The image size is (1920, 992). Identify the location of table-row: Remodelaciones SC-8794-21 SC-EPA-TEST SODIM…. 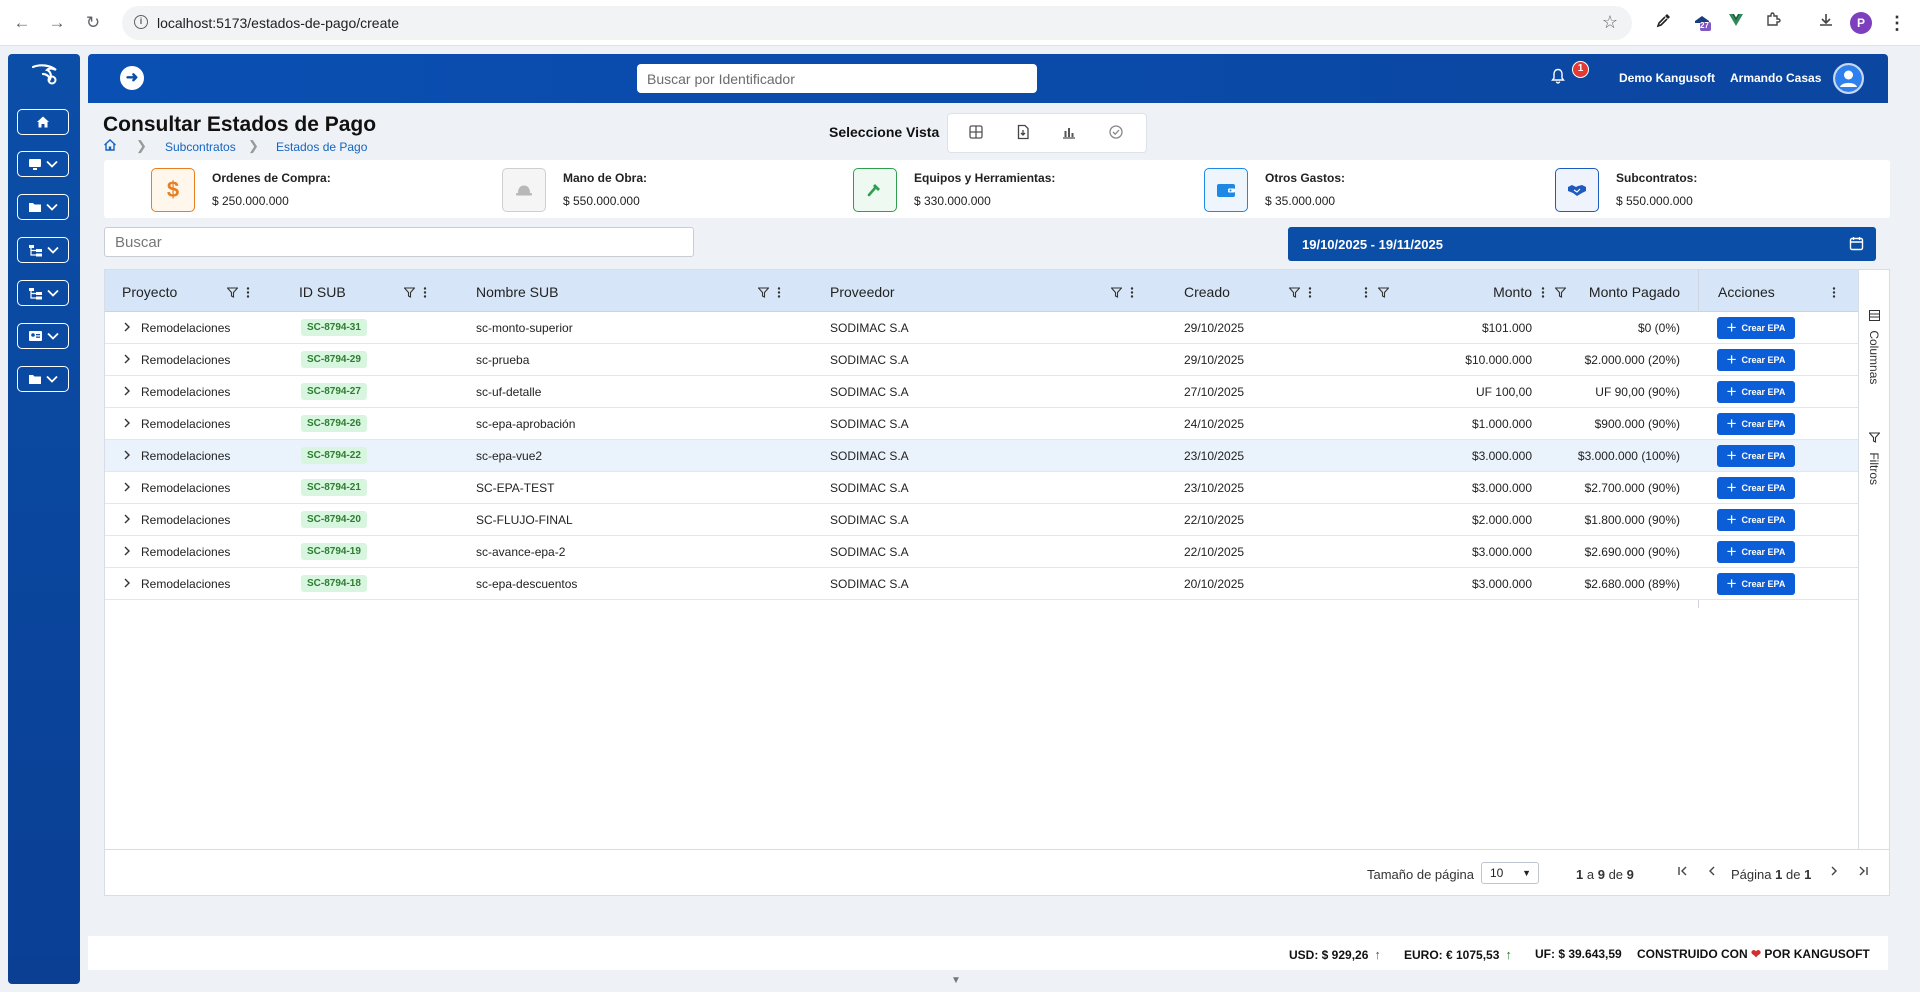
(981, 488).